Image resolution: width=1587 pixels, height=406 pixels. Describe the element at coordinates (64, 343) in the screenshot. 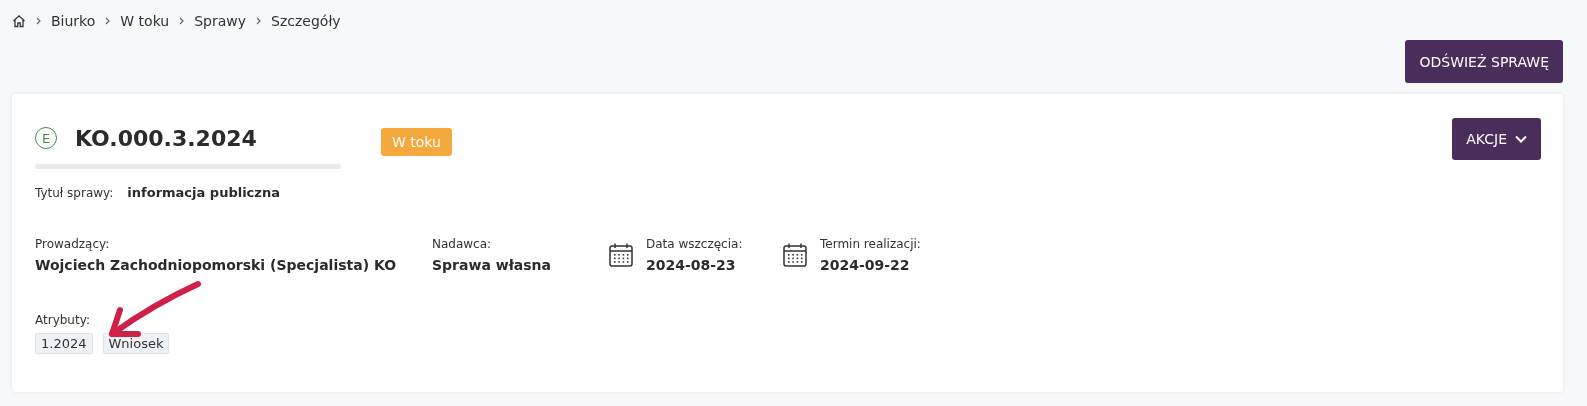

I see `attribute-tag: 1.2024` at that location.